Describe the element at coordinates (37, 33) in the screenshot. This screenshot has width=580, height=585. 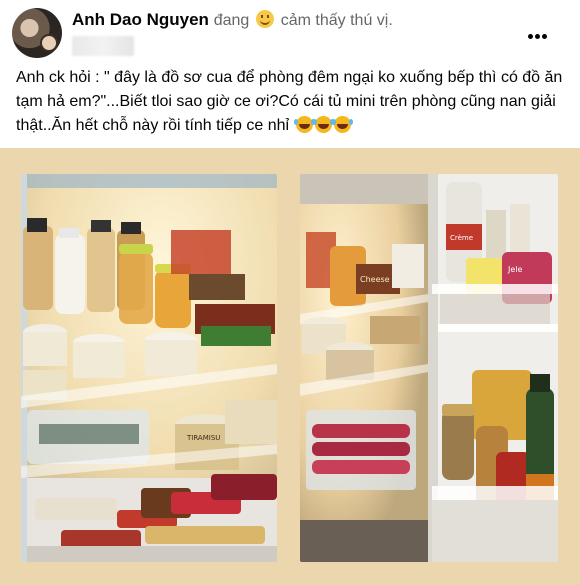
I see `avatar` at that location.